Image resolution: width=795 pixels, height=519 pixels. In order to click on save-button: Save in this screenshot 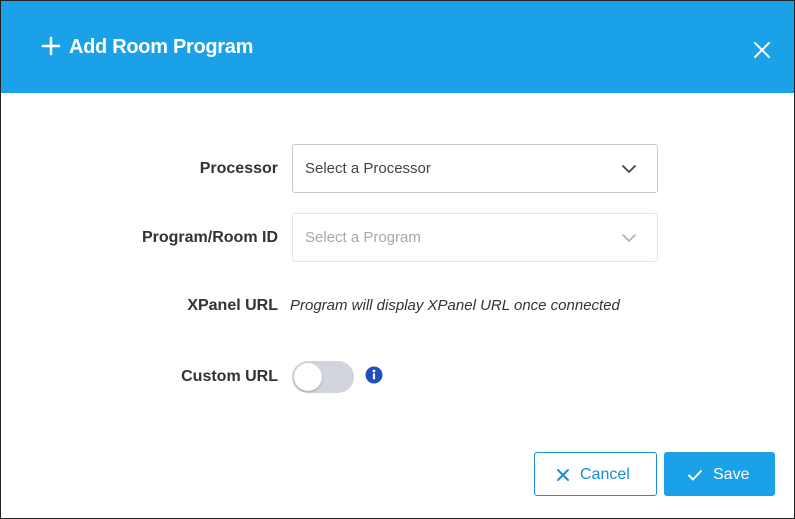, I will do `click(719, 474)`.